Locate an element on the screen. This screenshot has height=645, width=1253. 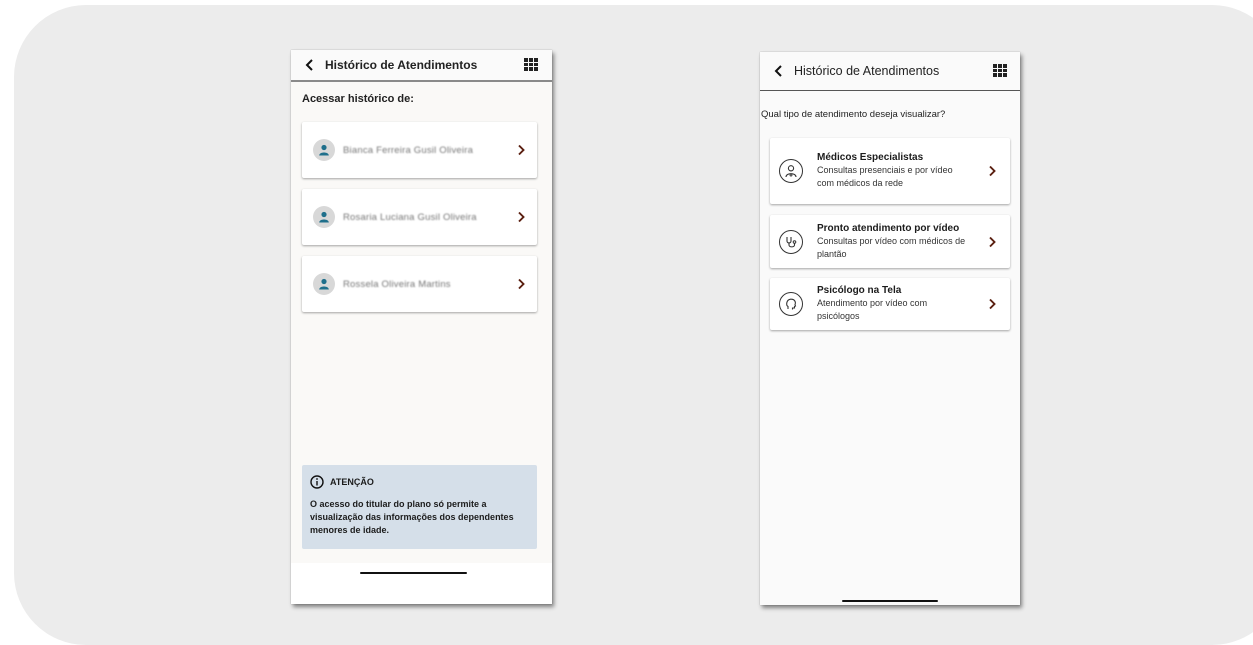
head-icon is located at coordinates (791, 304).